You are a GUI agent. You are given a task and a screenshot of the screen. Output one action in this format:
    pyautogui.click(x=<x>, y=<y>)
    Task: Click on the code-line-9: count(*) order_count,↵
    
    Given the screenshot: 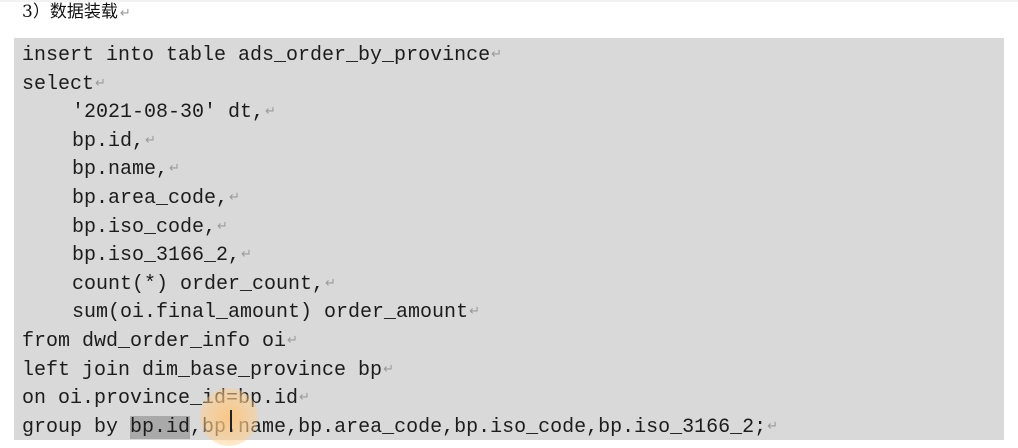 What is the action you would take?
    pyautogui.click(x=513, y=284)
    